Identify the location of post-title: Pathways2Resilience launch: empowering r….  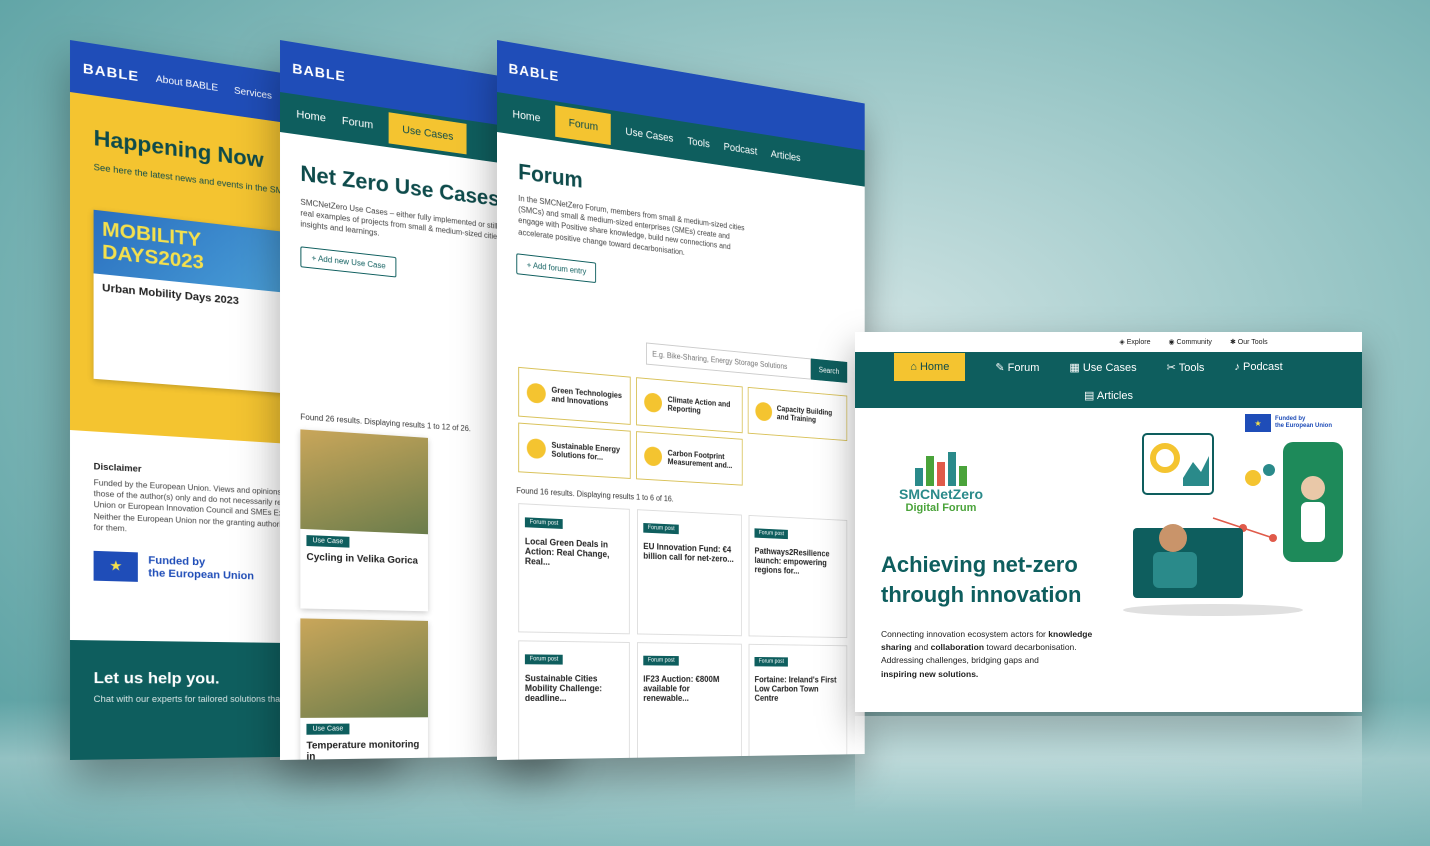
(797, 561).